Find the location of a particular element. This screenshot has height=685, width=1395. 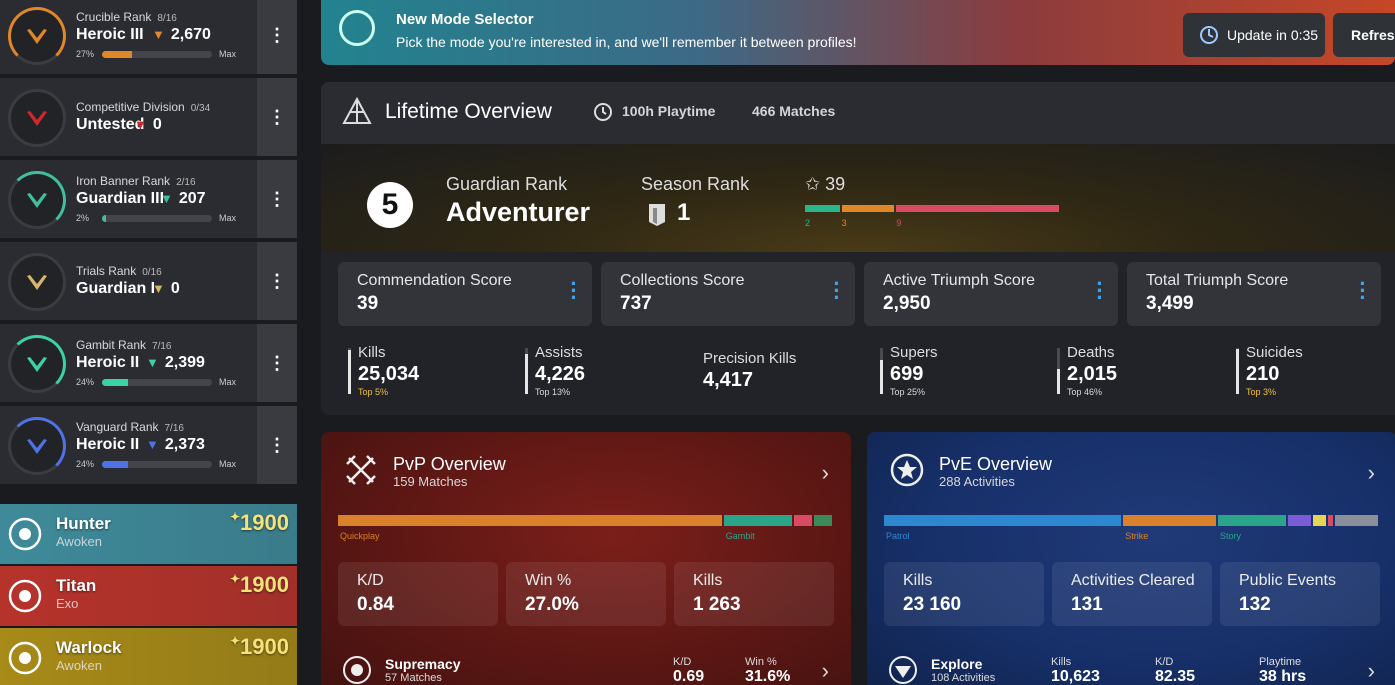

character-light: ✦1900 is located at coordinates (259, 523).